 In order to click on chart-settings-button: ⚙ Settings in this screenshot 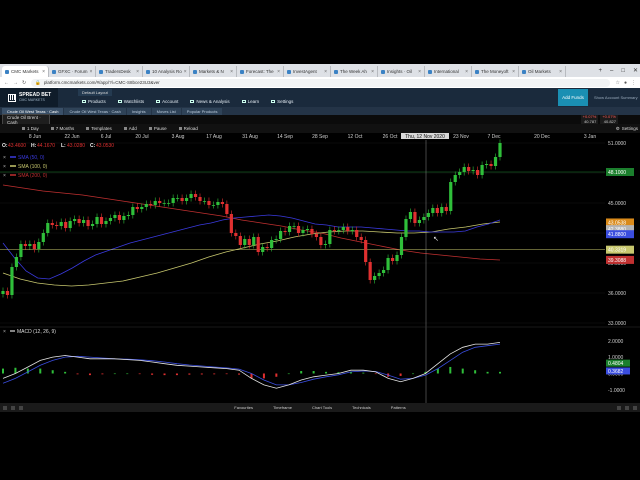, I will do `click(627, 128)`.